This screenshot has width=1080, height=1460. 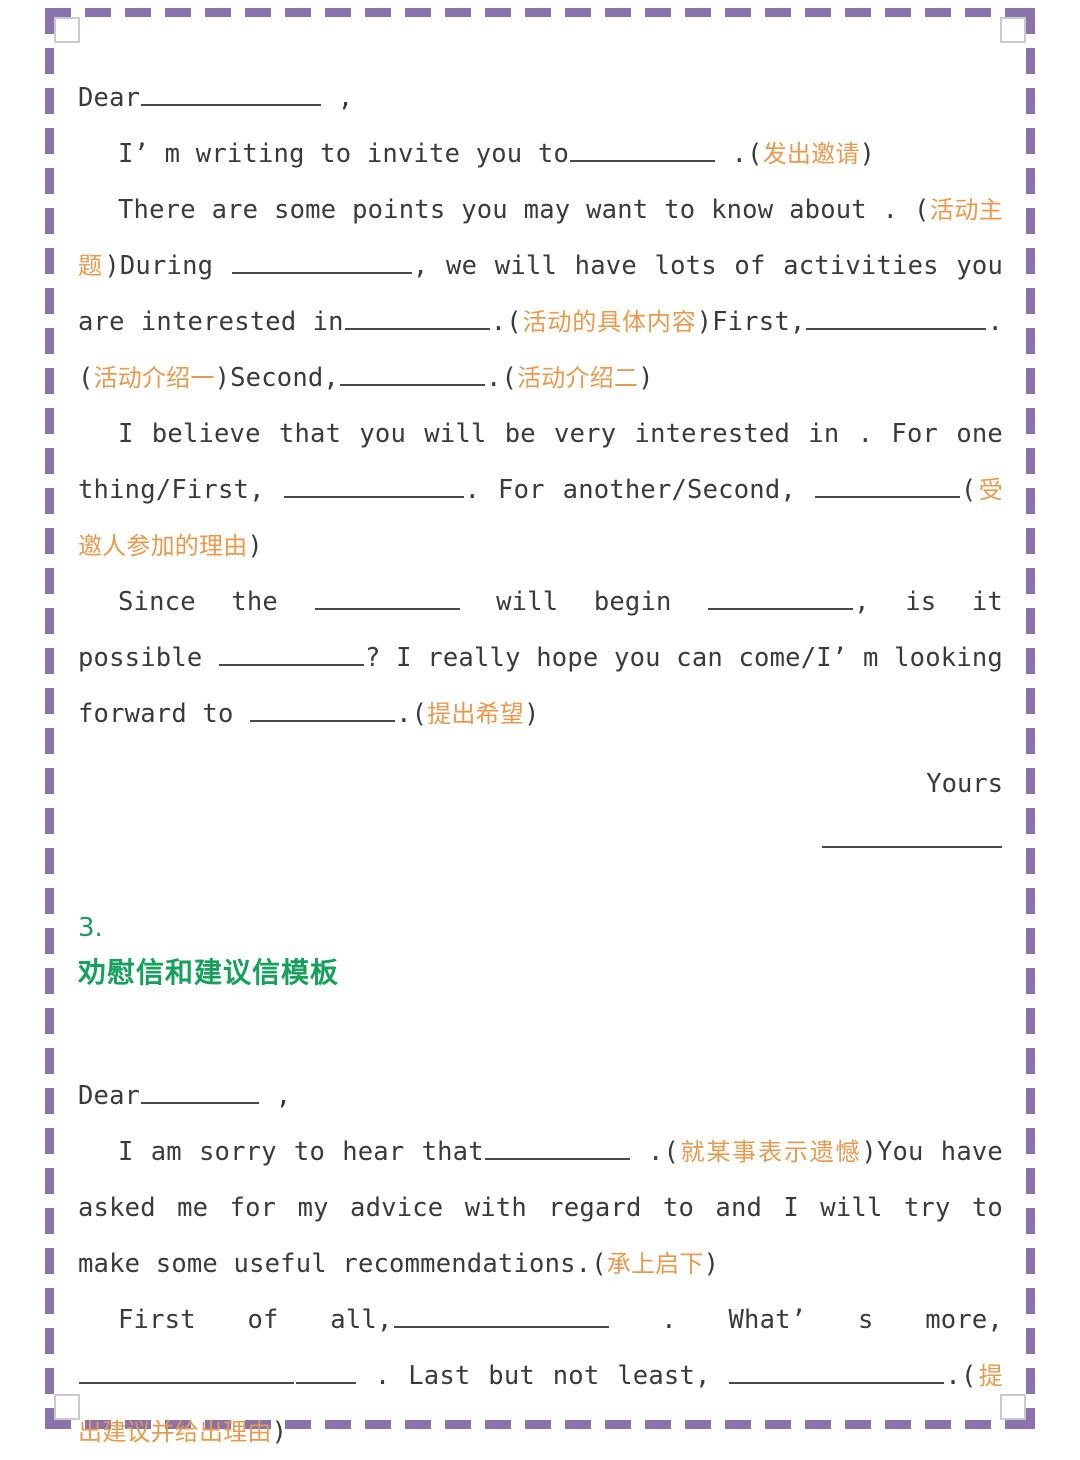 What do you see at coordinates (90, 928) in the screenshot?
I see `section-number: 3.` at bounding box center [90, 928].